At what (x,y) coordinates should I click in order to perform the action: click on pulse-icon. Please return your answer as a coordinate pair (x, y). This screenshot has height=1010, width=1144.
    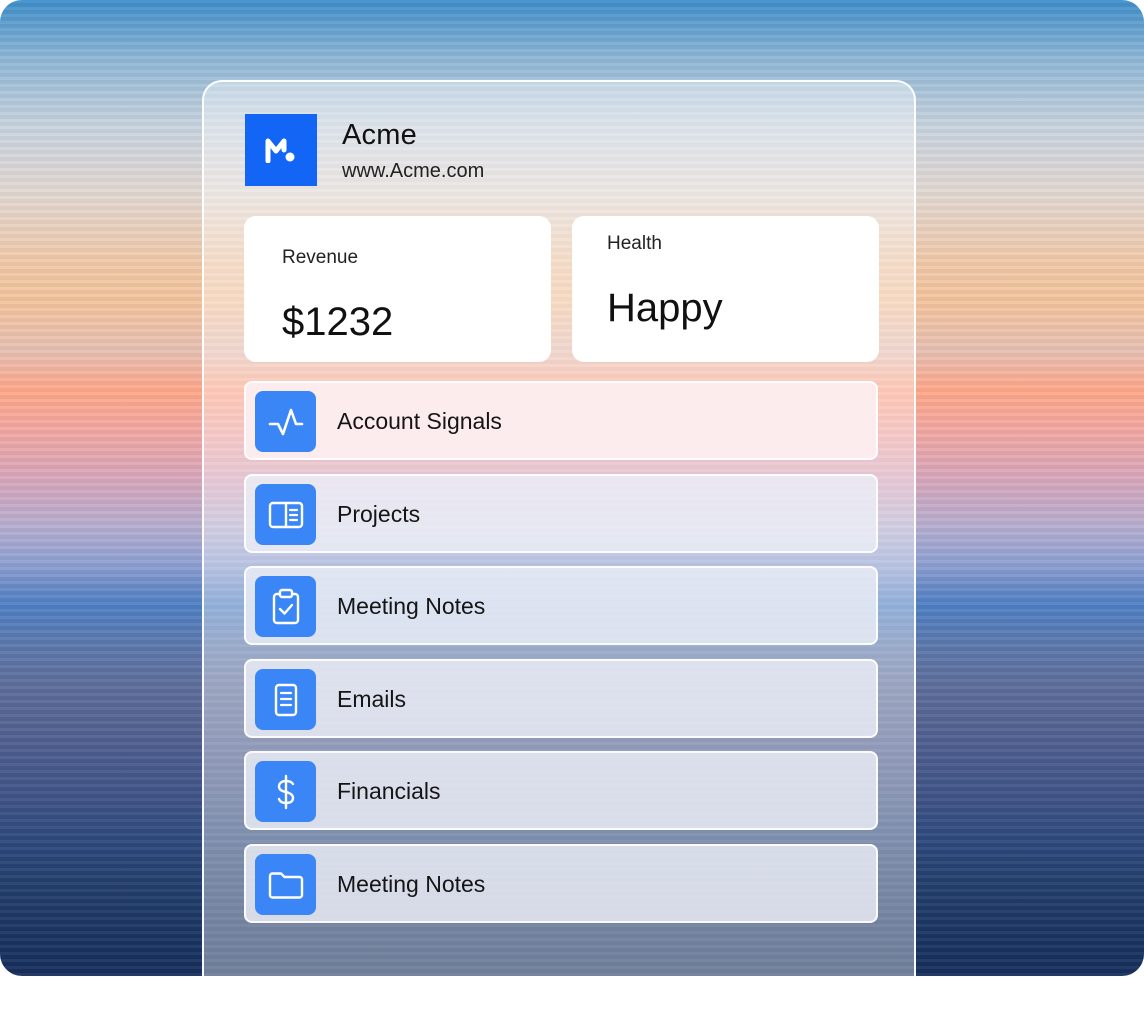
    Looking at the image, I should click on (285, 421).